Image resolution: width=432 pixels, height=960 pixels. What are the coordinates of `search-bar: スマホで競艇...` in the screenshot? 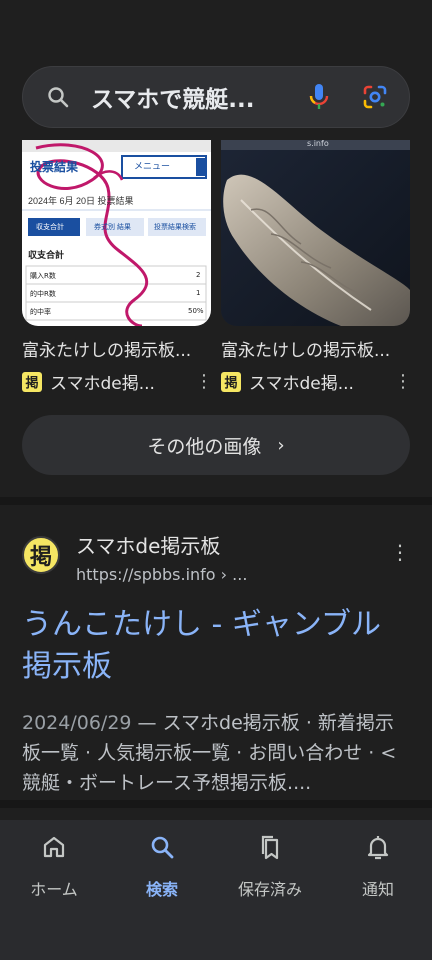 It's located at (216, 97).